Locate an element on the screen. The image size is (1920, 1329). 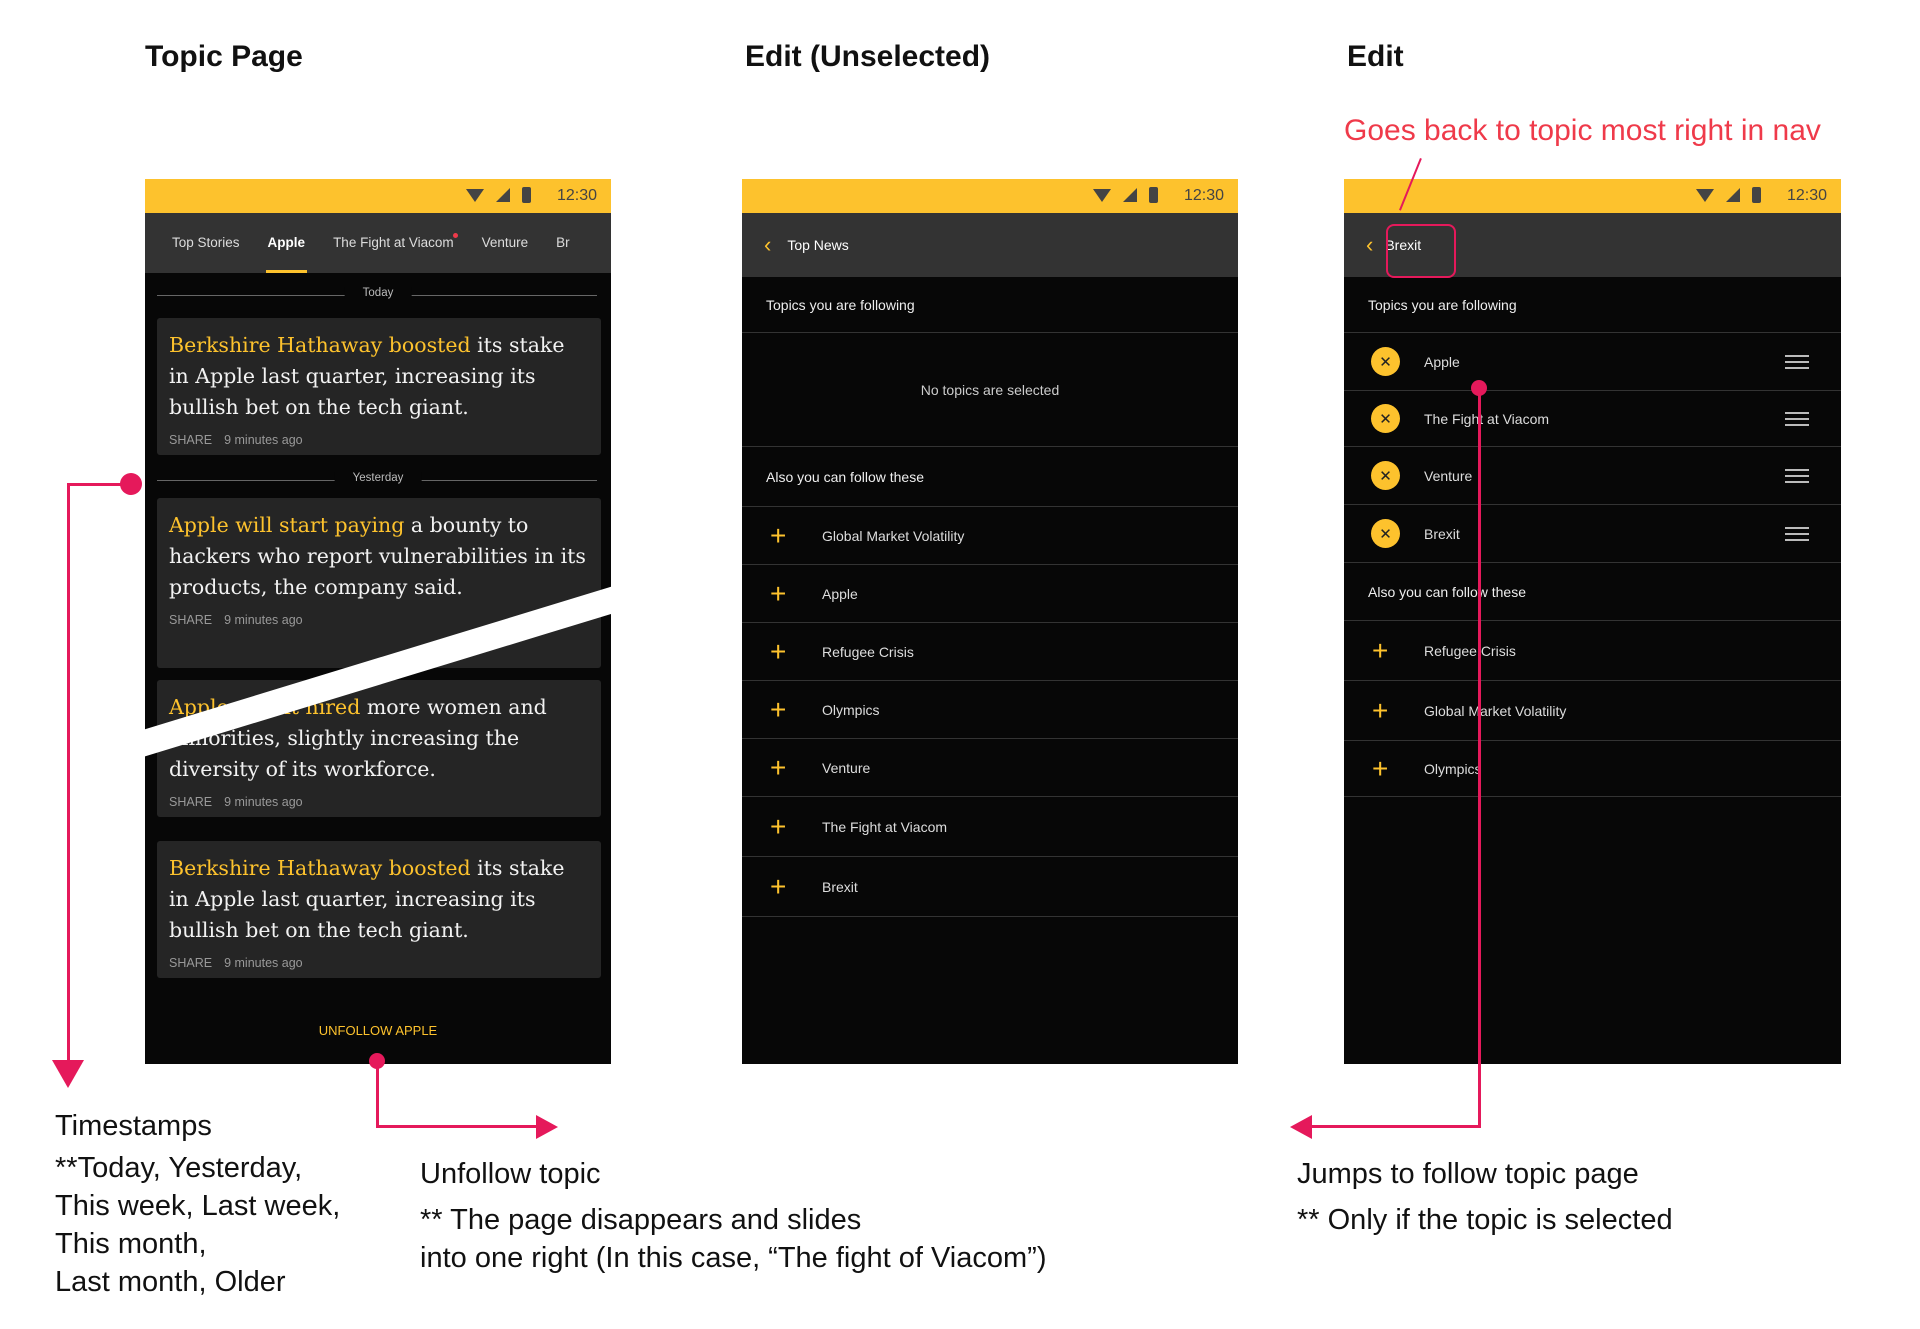
timestamps-connector is located at coordinates (68, 773).